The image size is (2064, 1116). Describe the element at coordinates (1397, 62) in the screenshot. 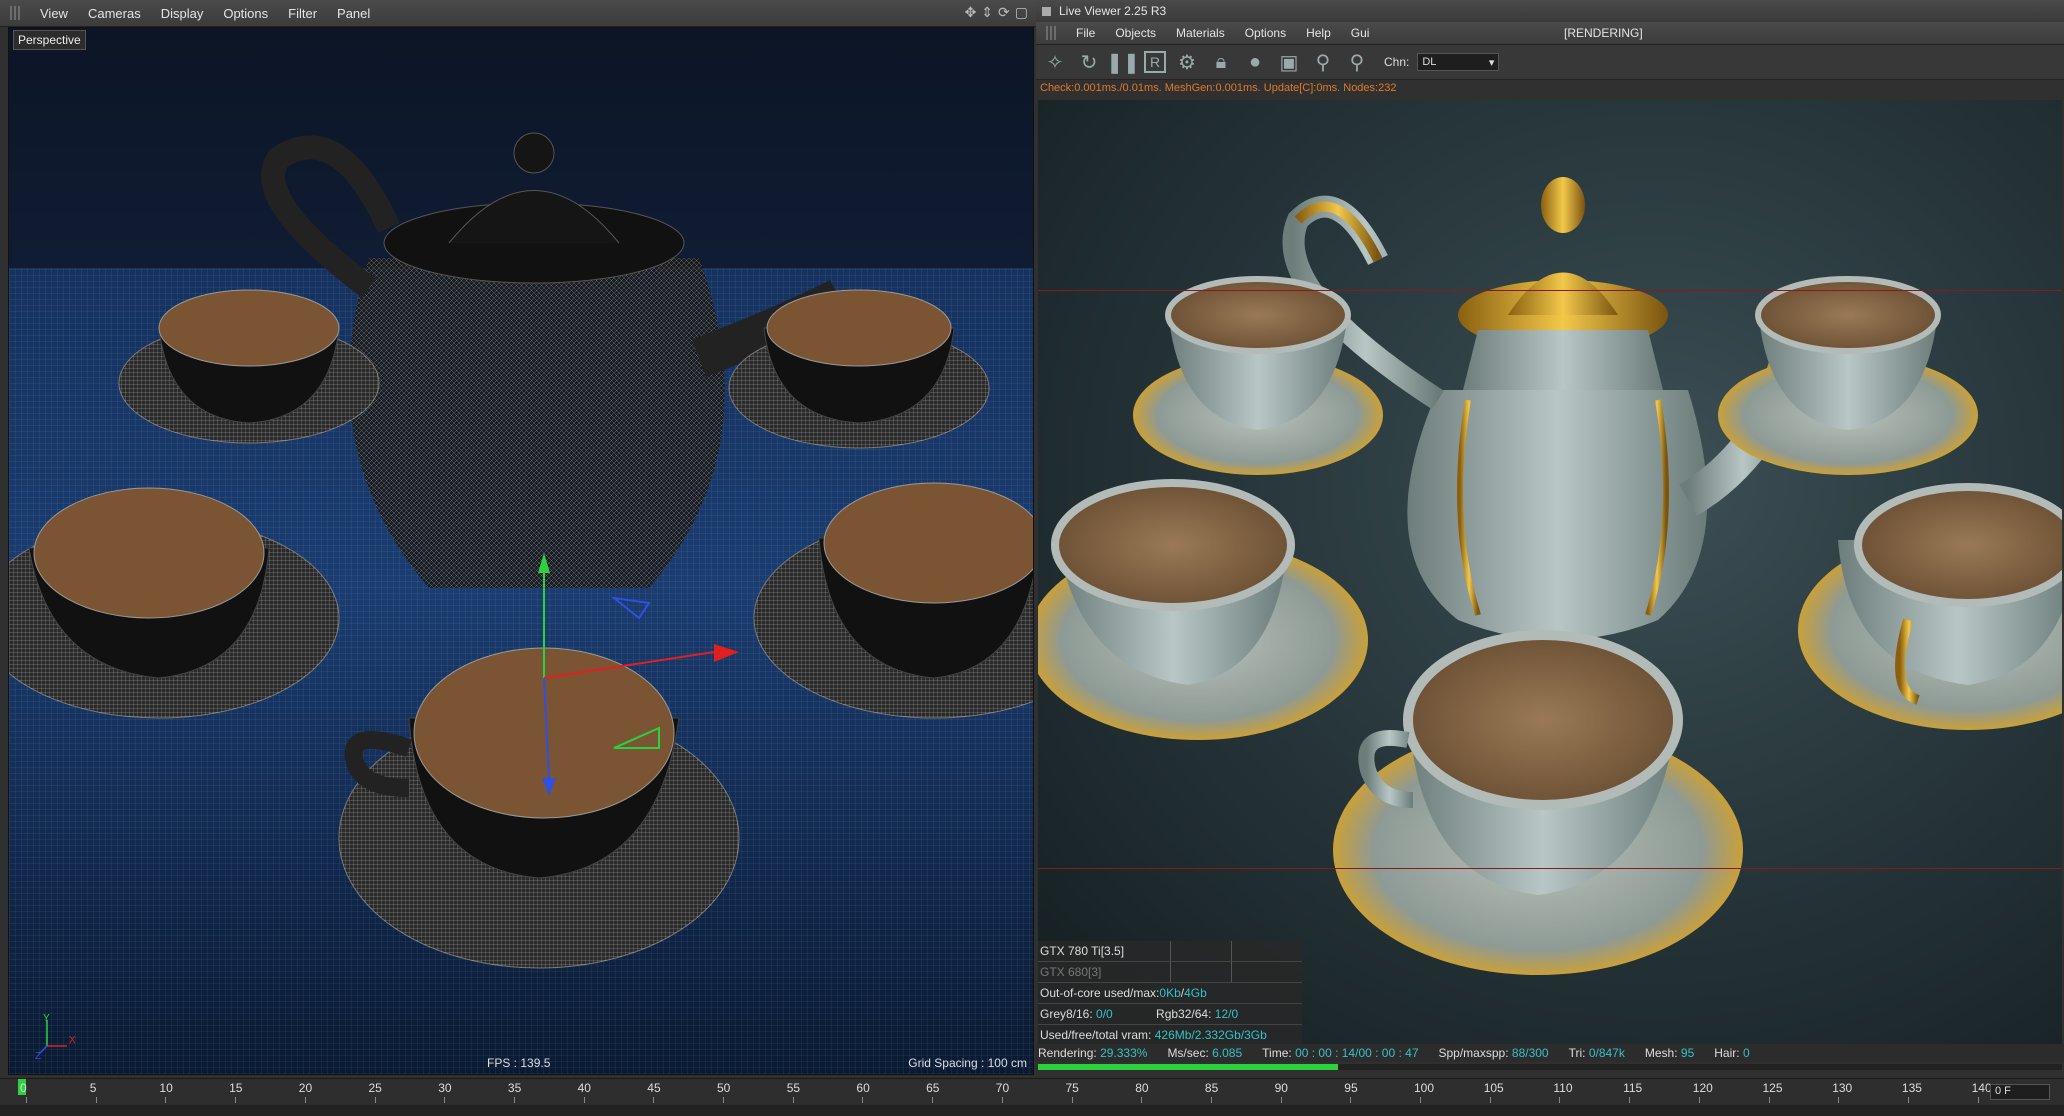

I see `channel-label: Chn:` at that location.